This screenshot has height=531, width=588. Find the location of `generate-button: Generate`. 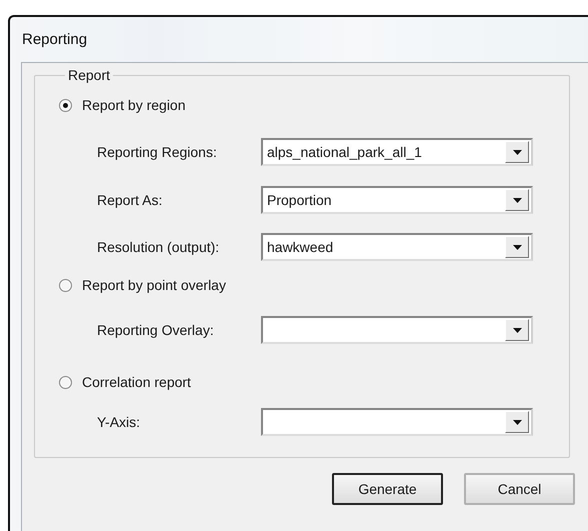

generate-button: Generate is located at coordinates (387, 489).